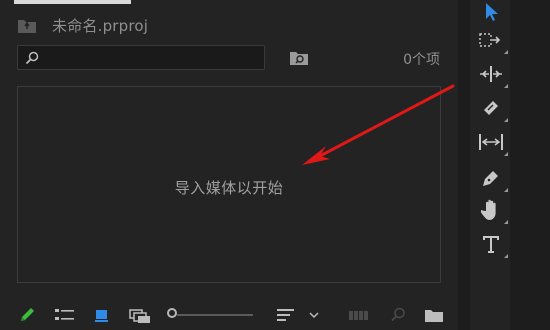 This screenshot has width=550, height=330. I want to click on pen-tool, so click(493, 179).